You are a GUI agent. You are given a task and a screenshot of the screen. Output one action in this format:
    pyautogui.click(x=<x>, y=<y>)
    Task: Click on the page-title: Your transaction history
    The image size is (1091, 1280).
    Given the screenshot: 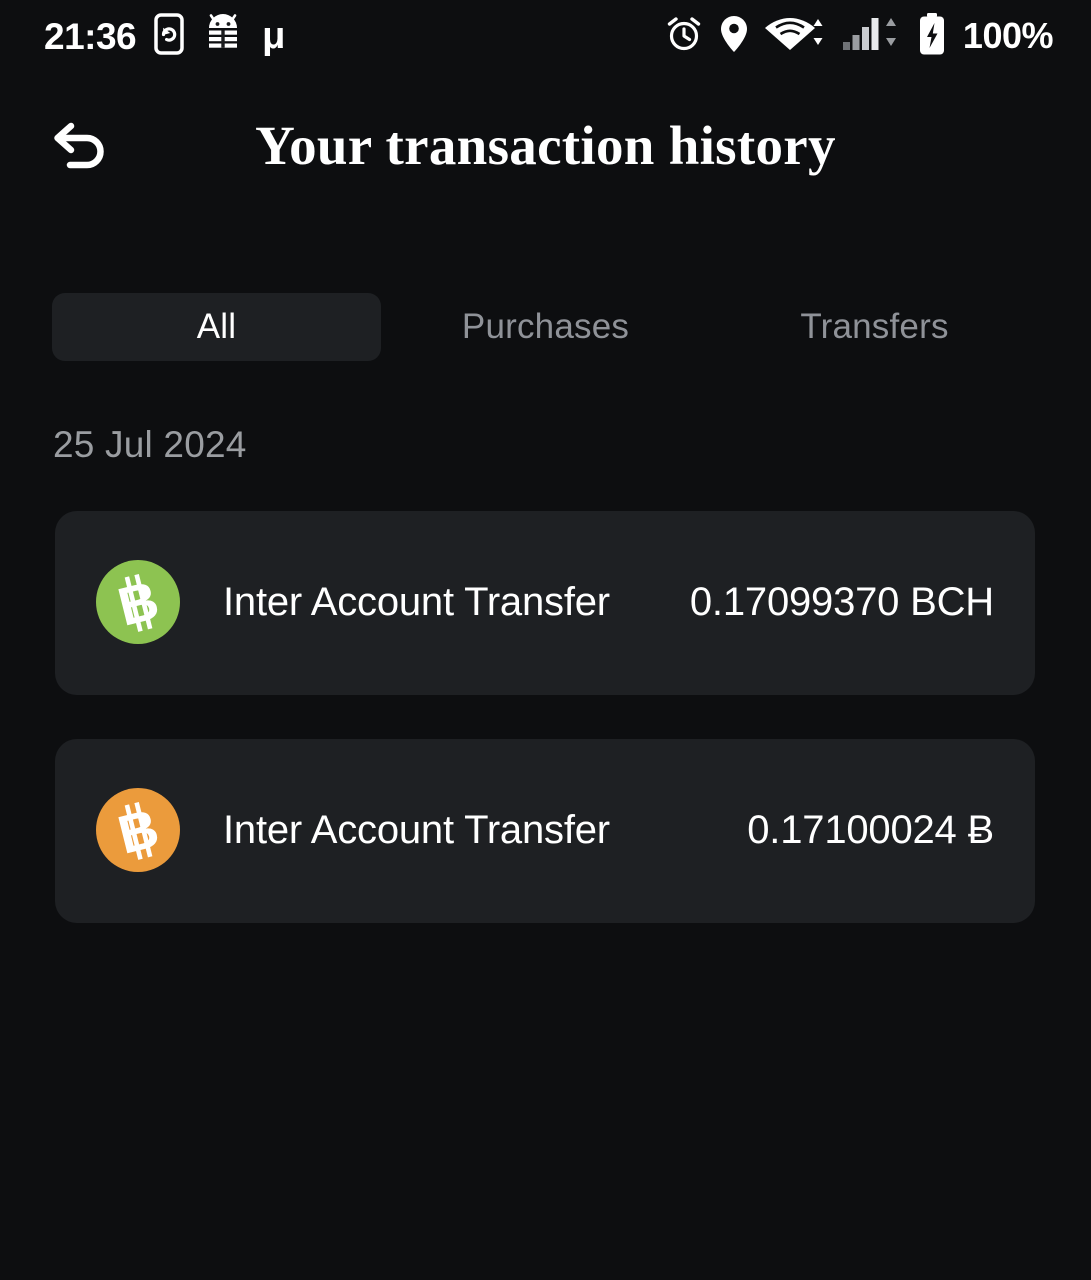 What is the action you would take?
    pyautogui.click(x=545, y=145)
    